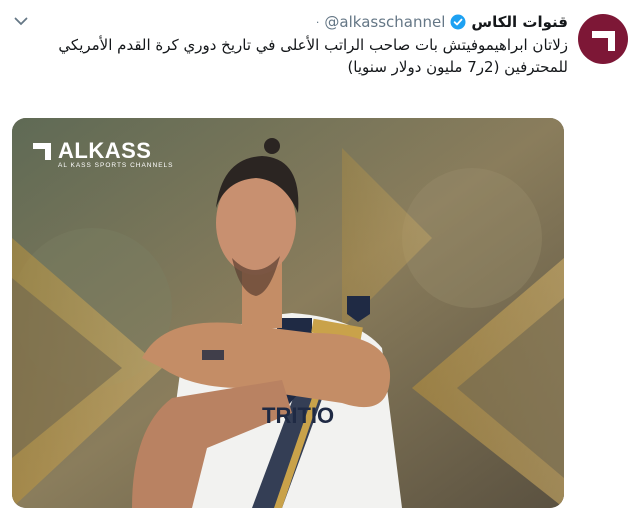 The width and height of the screenshot is (642, 508). I want to click on alkass-logo-icon, so click(42, 151).